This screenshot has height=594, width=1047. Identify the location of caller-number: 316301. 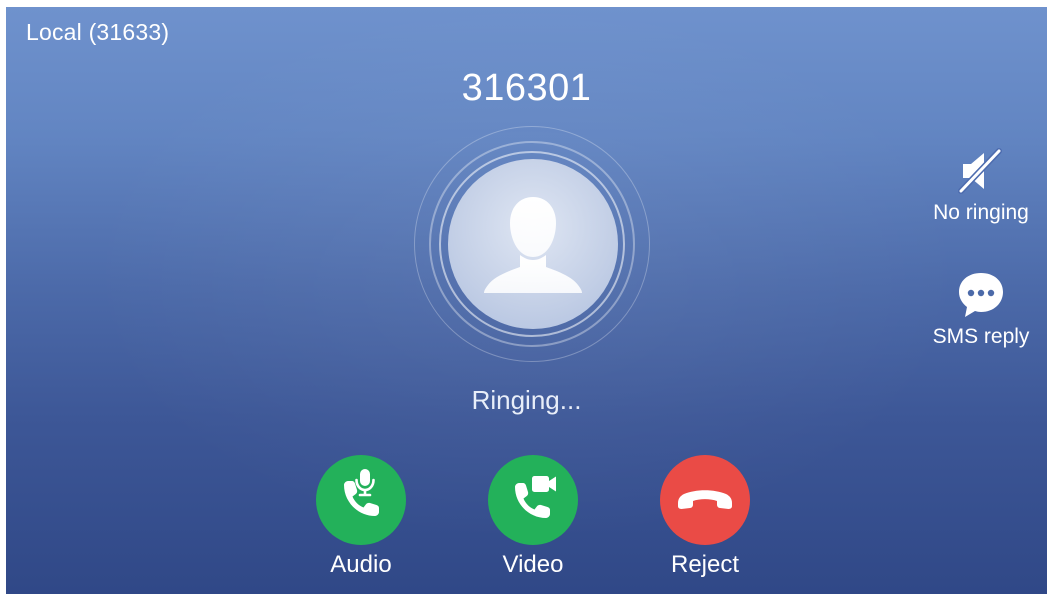
(526, 88).